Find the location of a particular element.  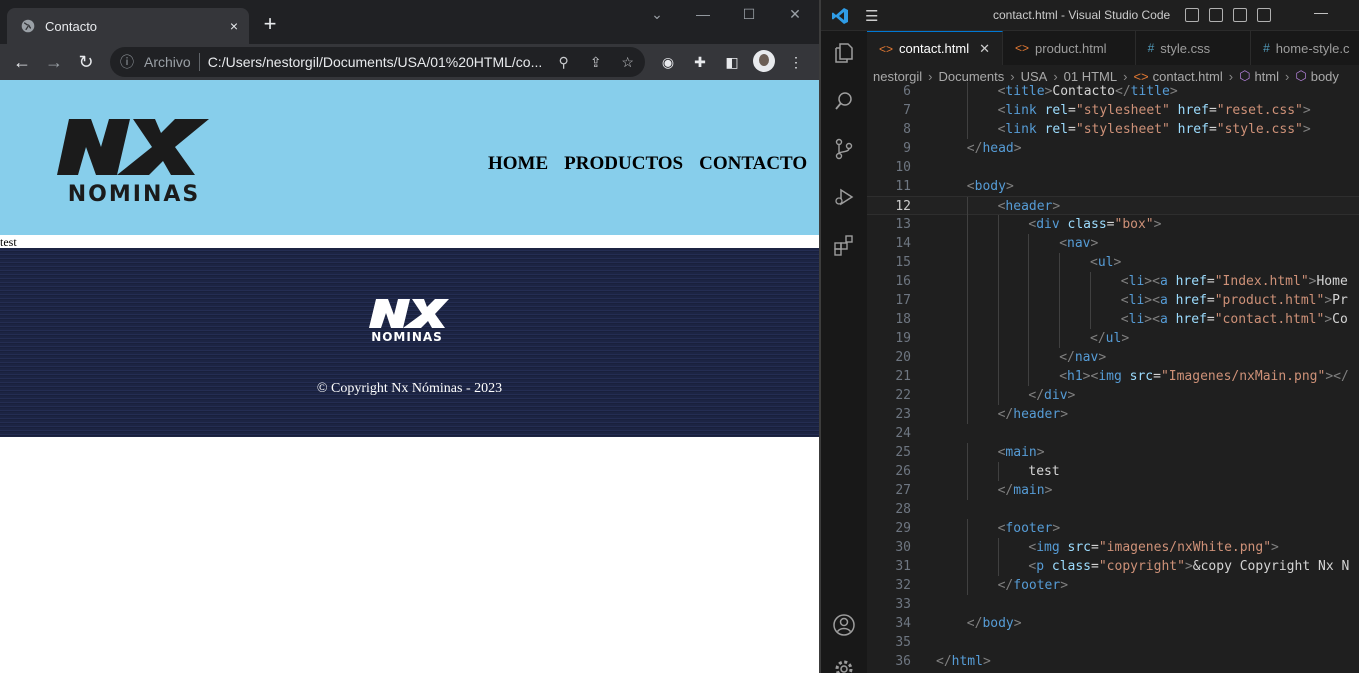

toggle-secondary-sidebar-icon is located at coordinates (1240, 15).